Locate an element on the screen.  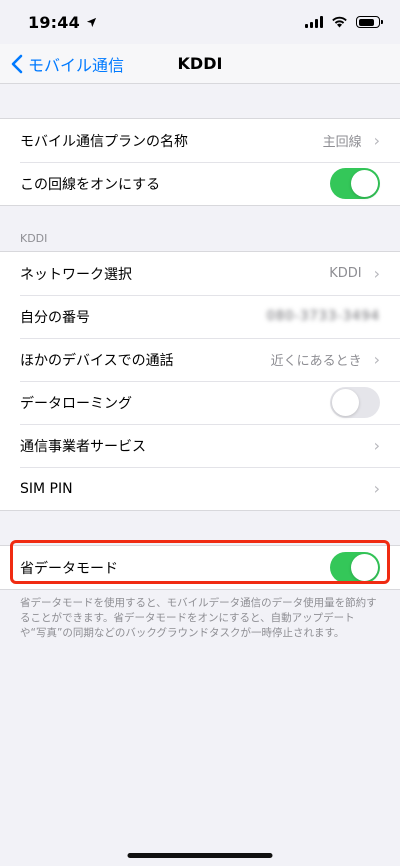
low-data-mode-toggle is located at coordinates (355, 567).